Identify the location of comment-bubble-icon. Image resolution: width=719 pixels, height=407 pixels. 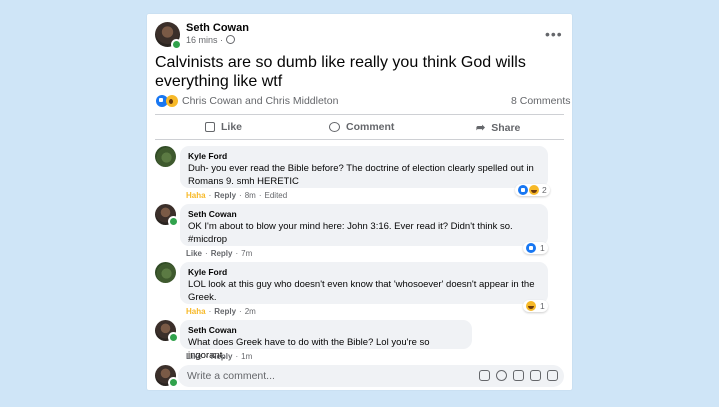
(334, 127).